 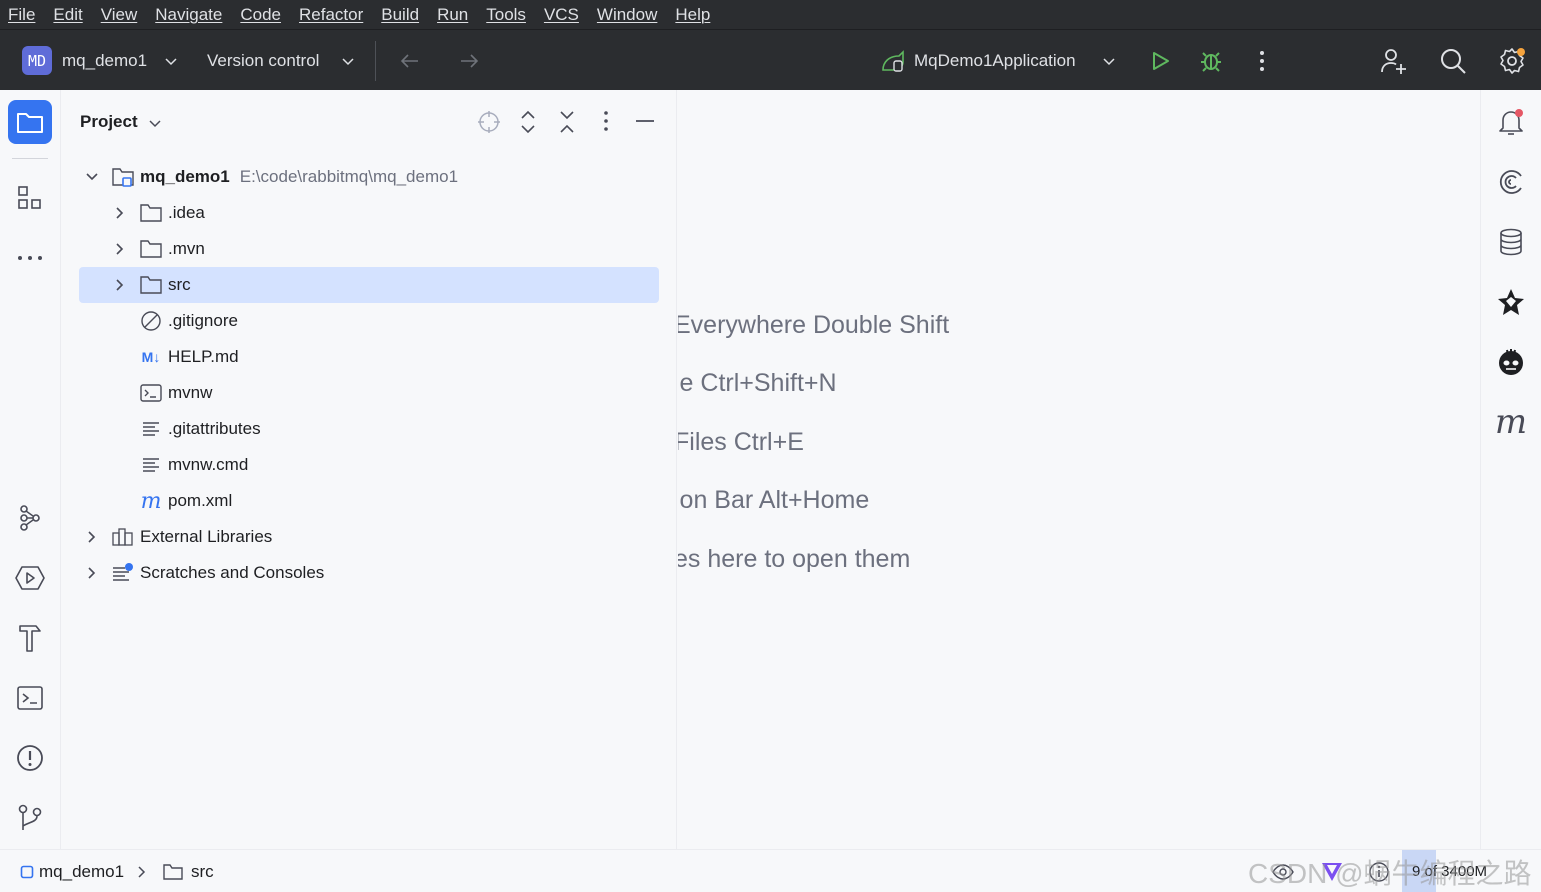 I want to click on collapse-all-icon, so click(x=567, y=124).